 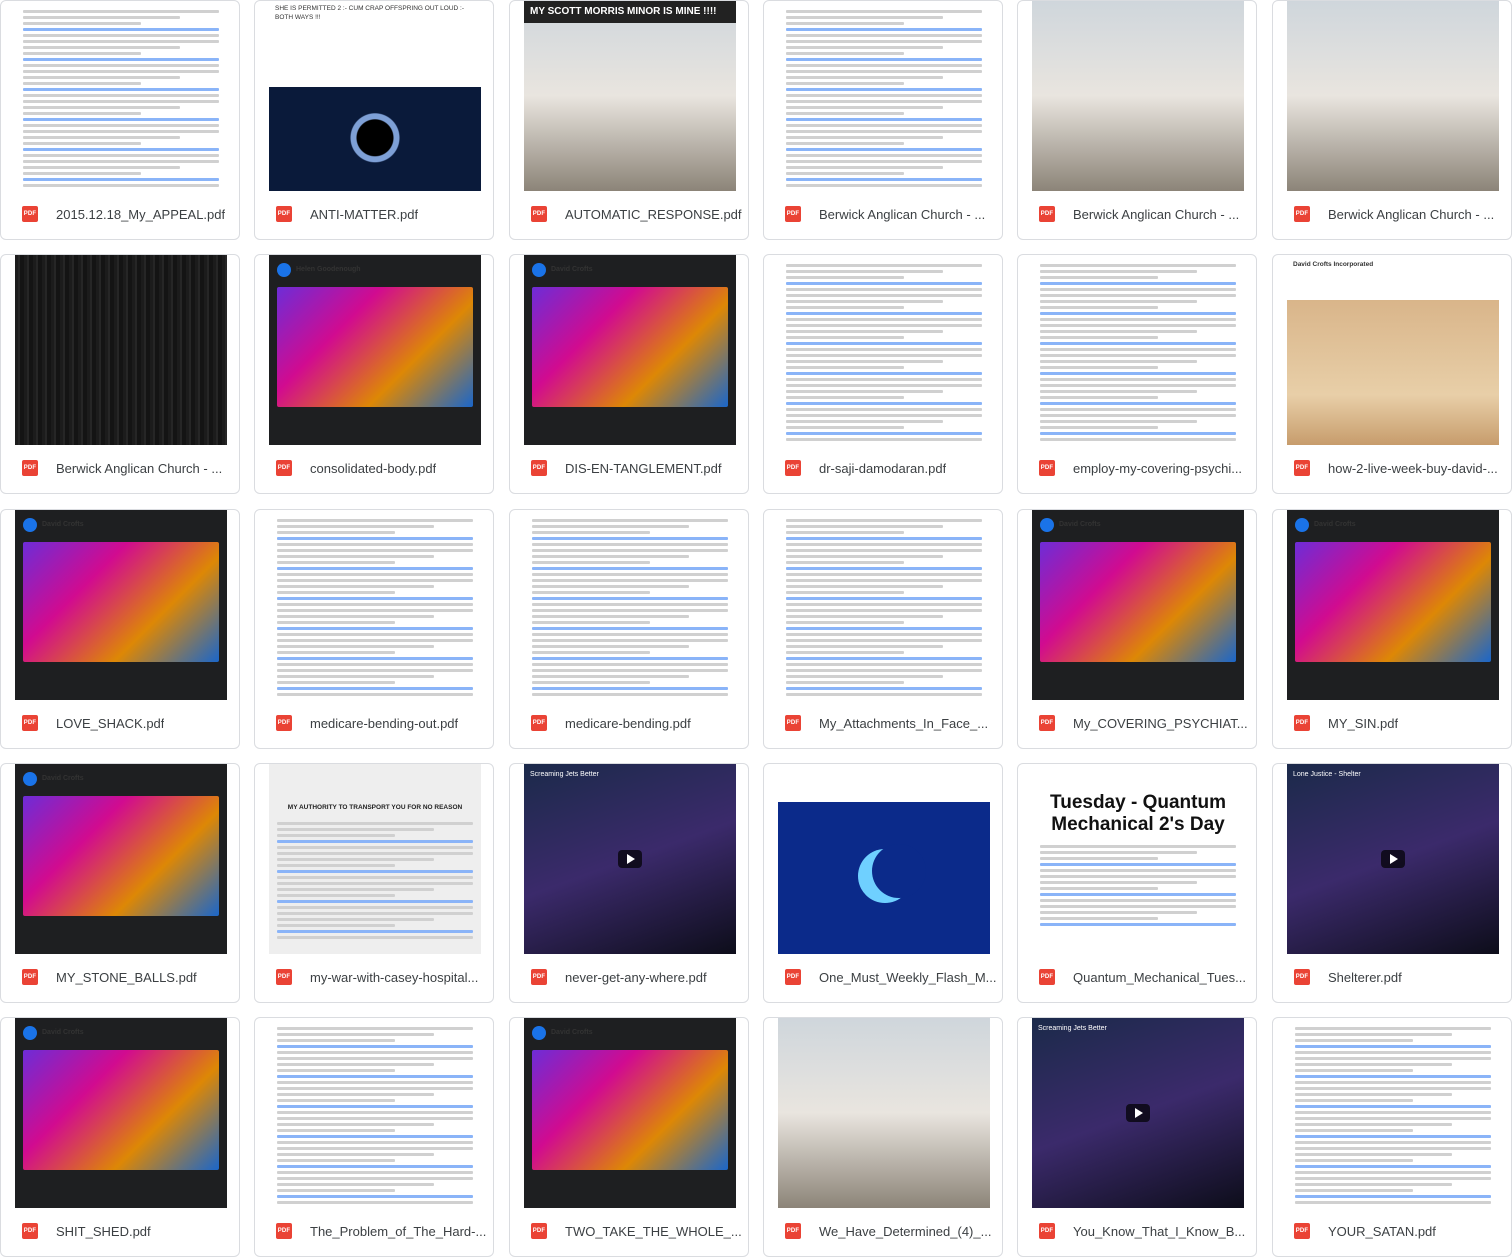 I want to click on file-card: Lone Justice - Shelter PDF Shelterer.pdf, so click(x=1392, y=883).